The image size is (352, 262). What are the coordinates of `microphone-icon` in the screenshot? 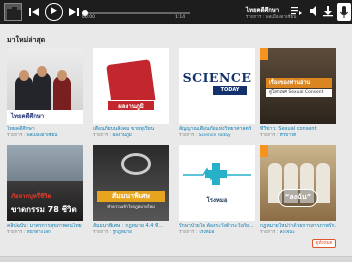 It's located at (344, 12).